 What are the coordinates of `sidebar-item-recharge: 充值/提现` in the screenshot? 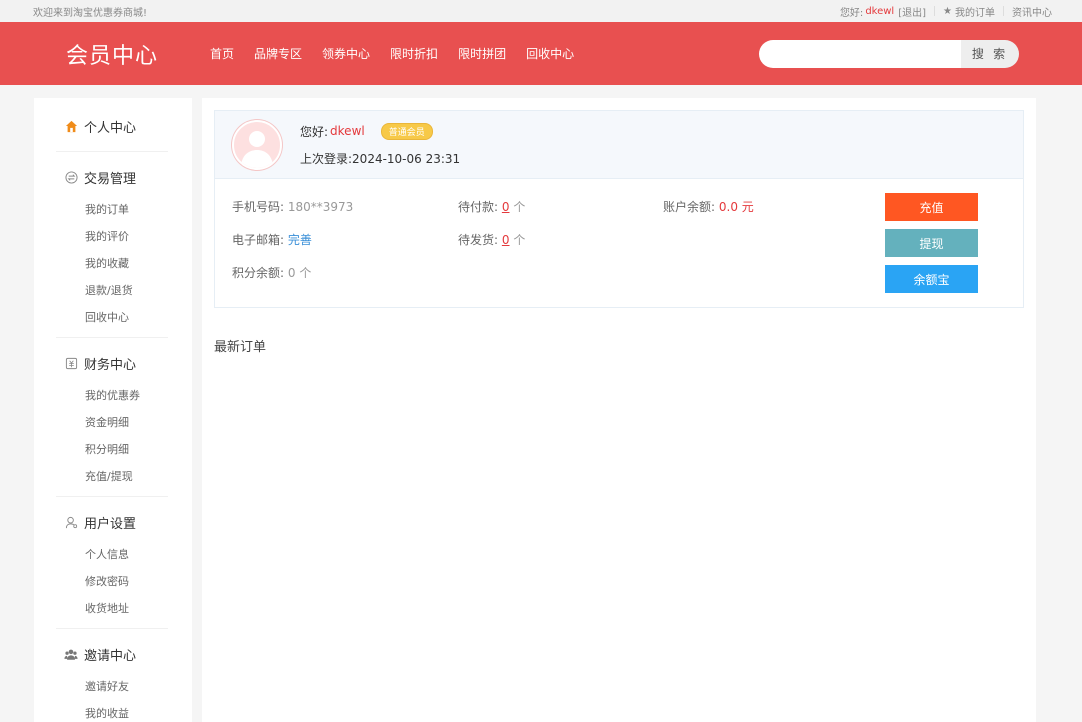 It's located at (112, 476).